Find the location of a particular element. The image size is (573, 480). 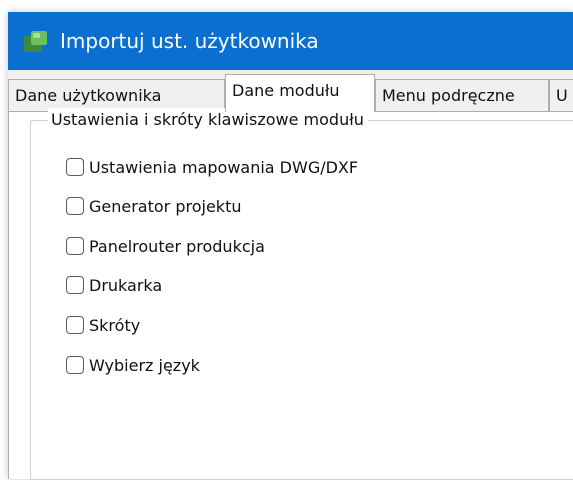

option-printer: Drukarka is located at coordinates (114, 285).